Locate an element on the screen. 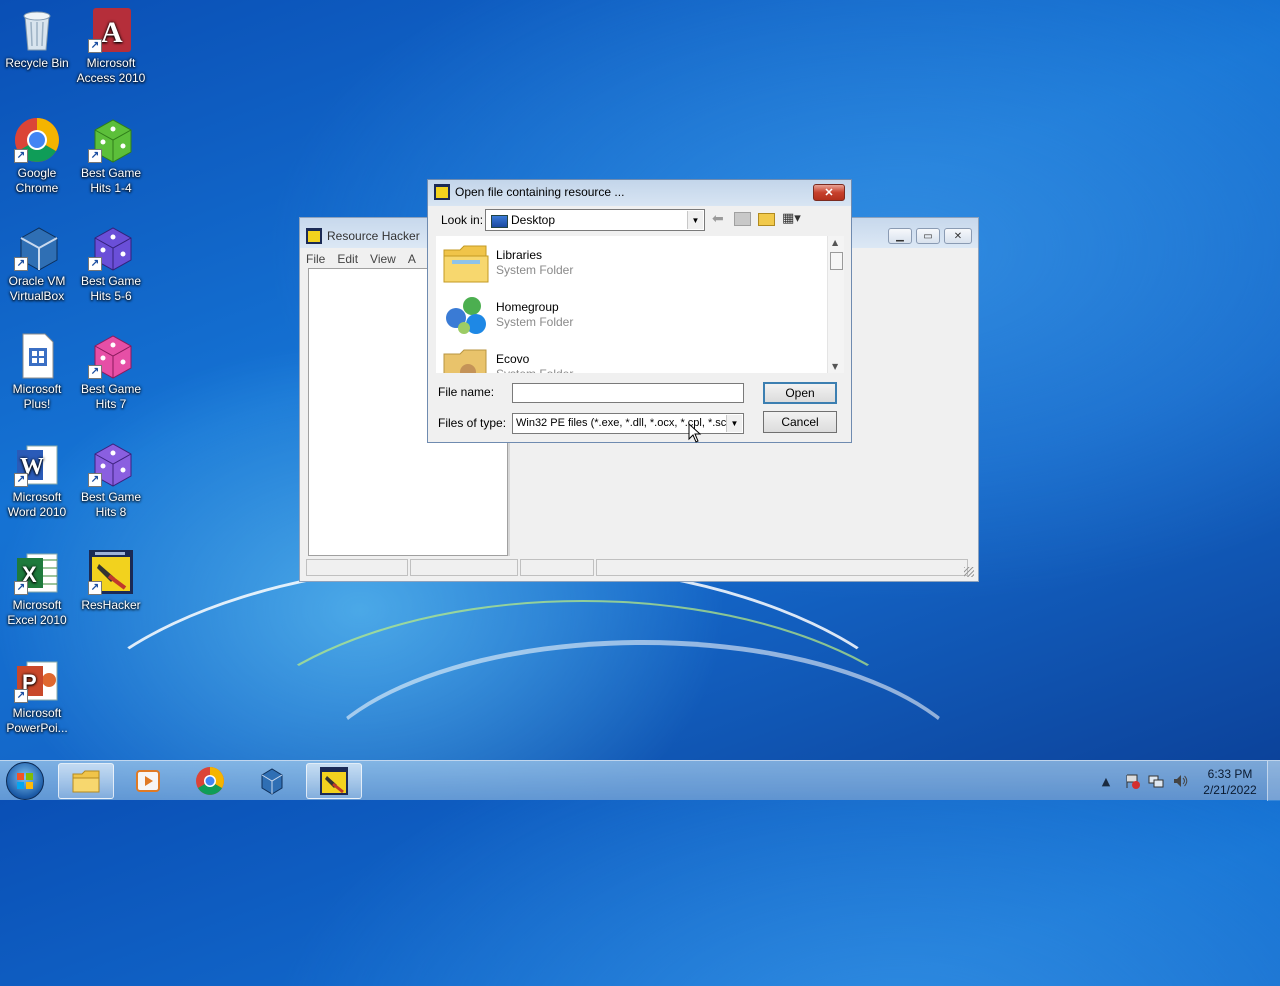 Image resolution: width=1280 pixels, height=986 pixels. green-dice-icon: ↗ is located at coordinates (111, 140).